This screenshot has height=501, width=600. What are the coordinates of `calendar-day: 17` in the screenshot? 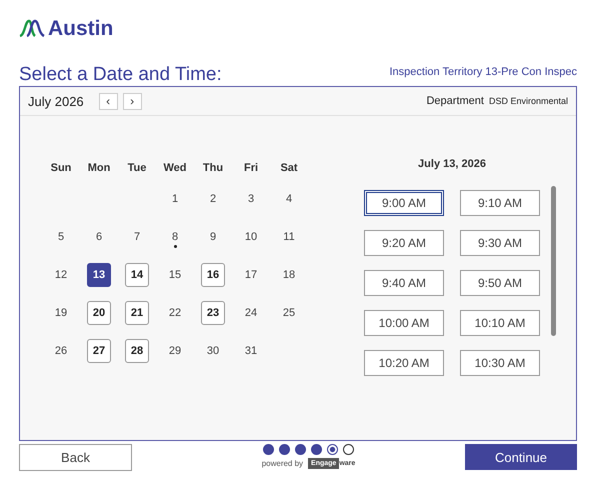 It's located at (251, 275).